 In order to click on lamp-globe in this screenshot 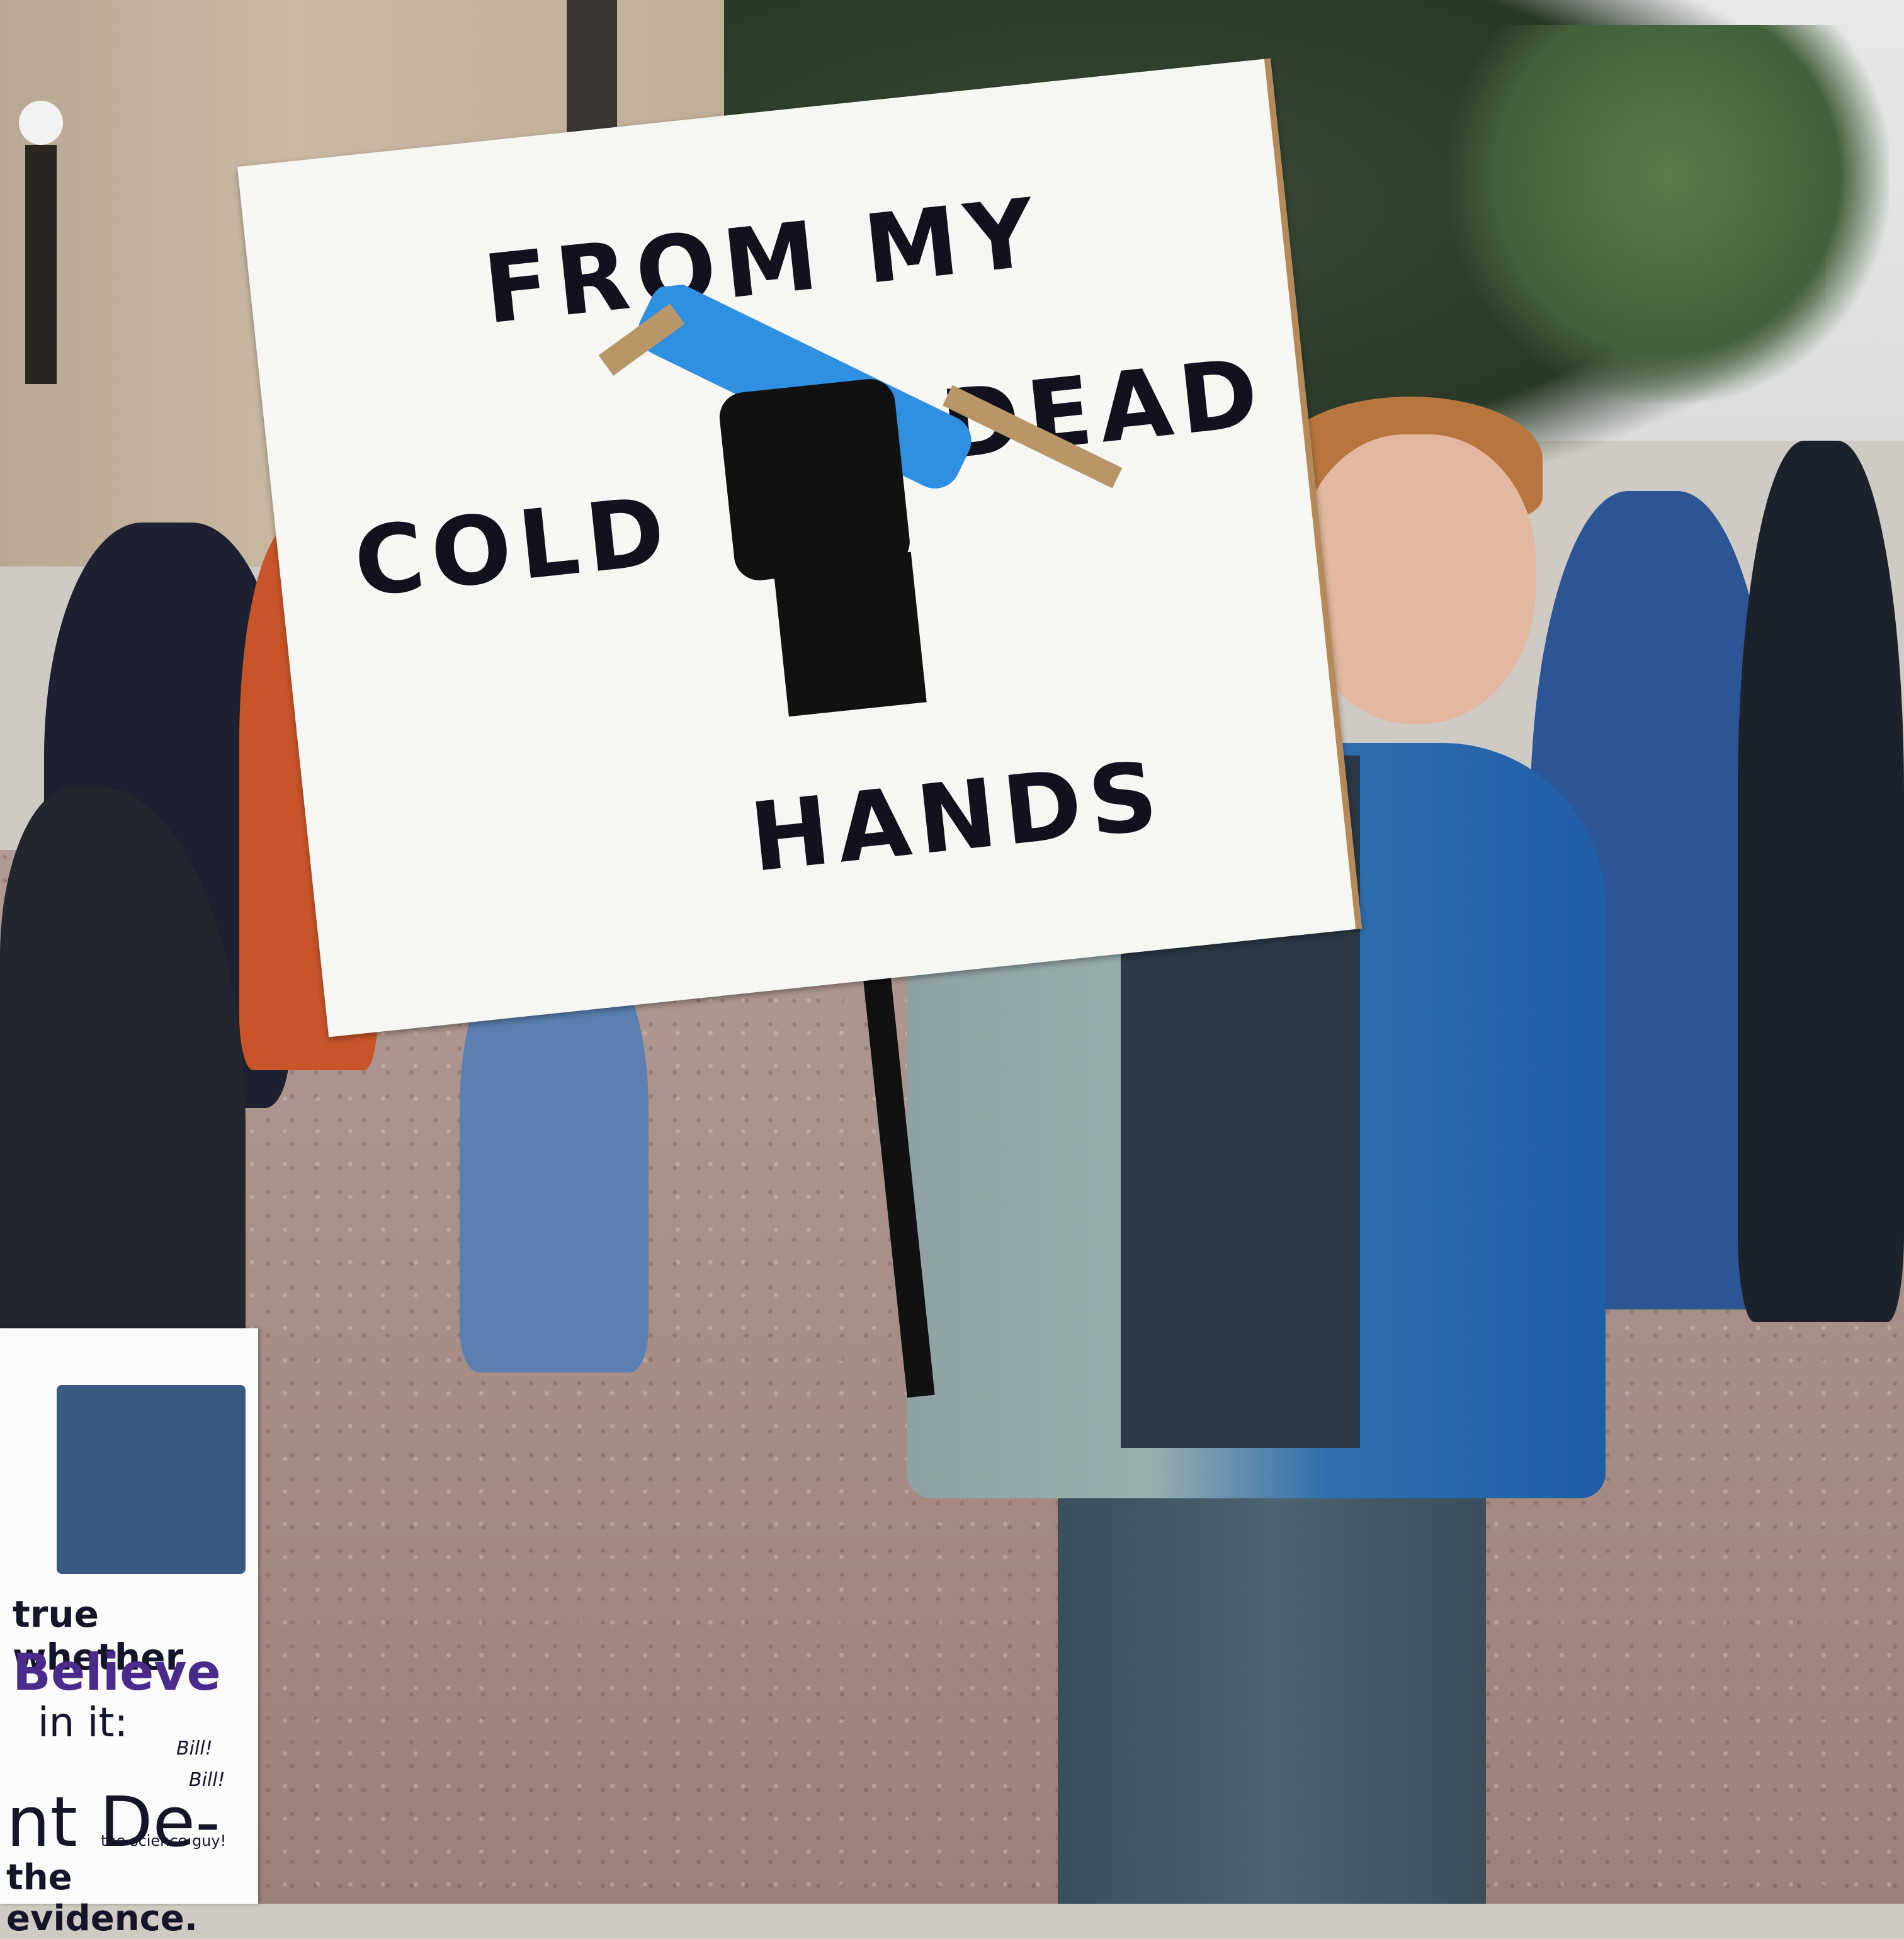, I will do `click(41, 123)`.